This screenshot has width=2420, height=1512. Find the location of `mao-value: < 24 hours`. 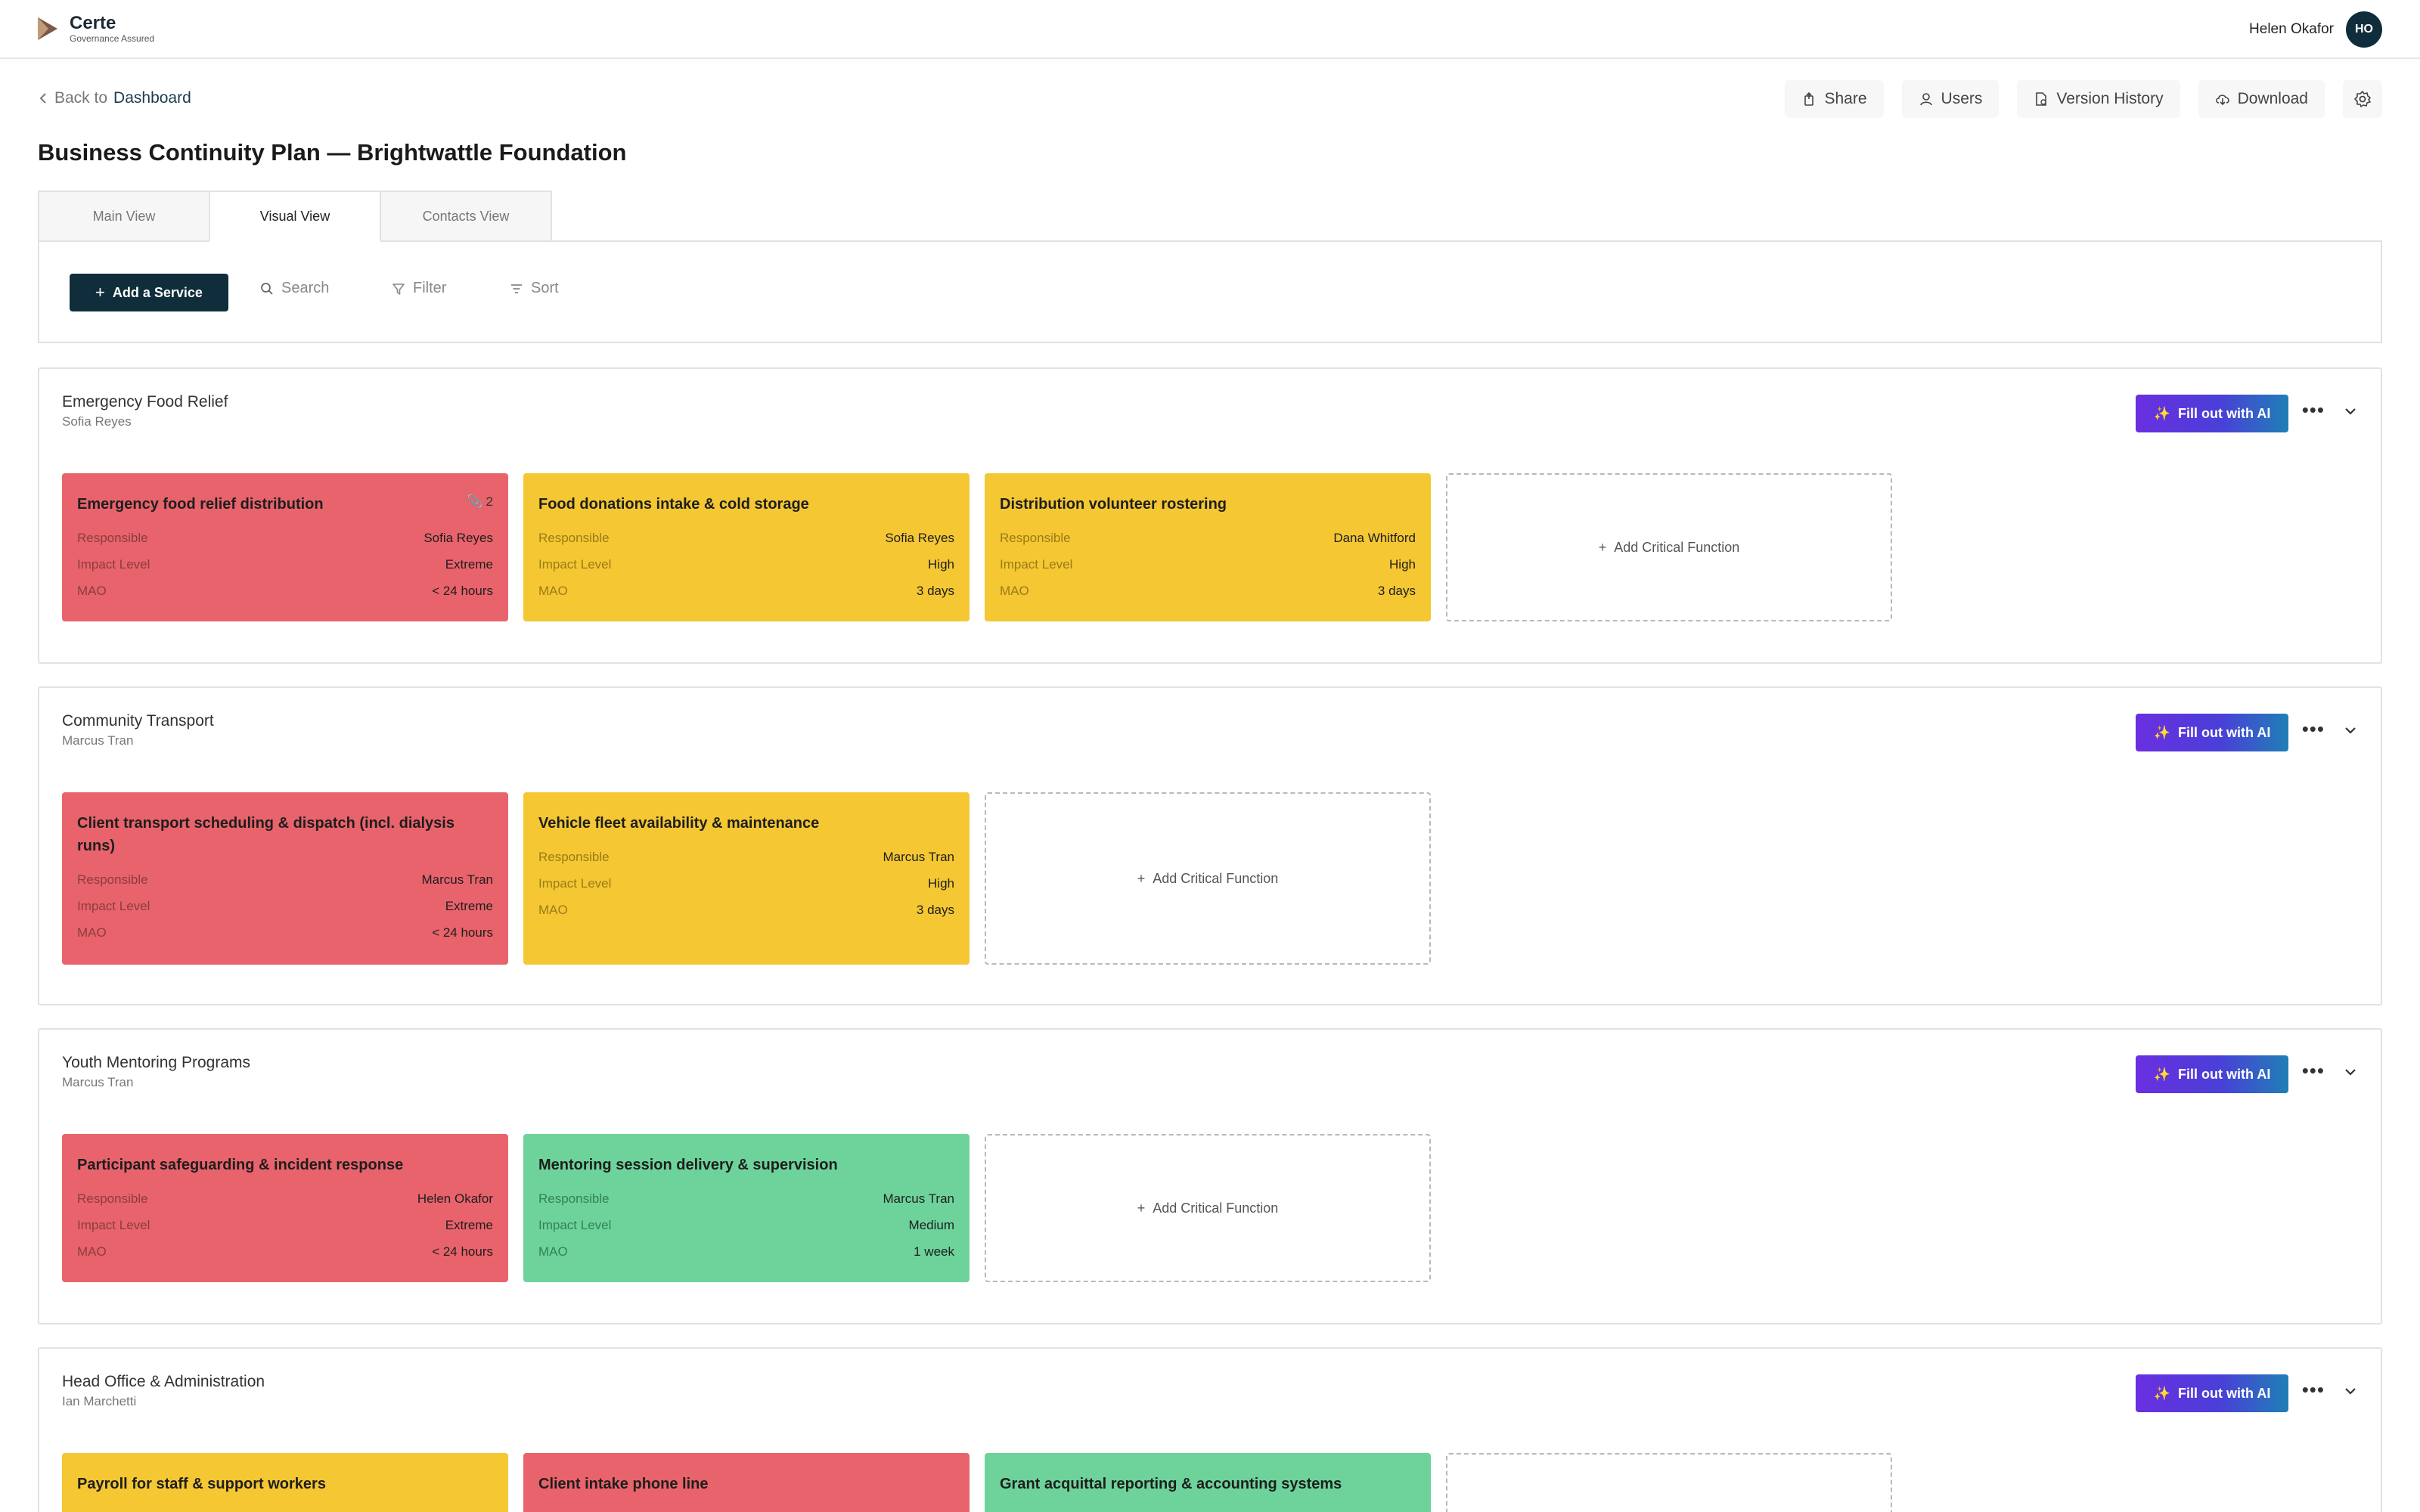

mao-value: < 24 hours is located at coordinates (462, 932).